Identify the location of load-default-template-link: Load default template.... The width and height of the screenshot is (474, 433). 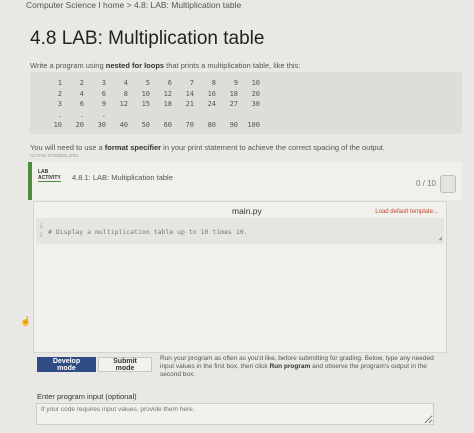
(406, 212).